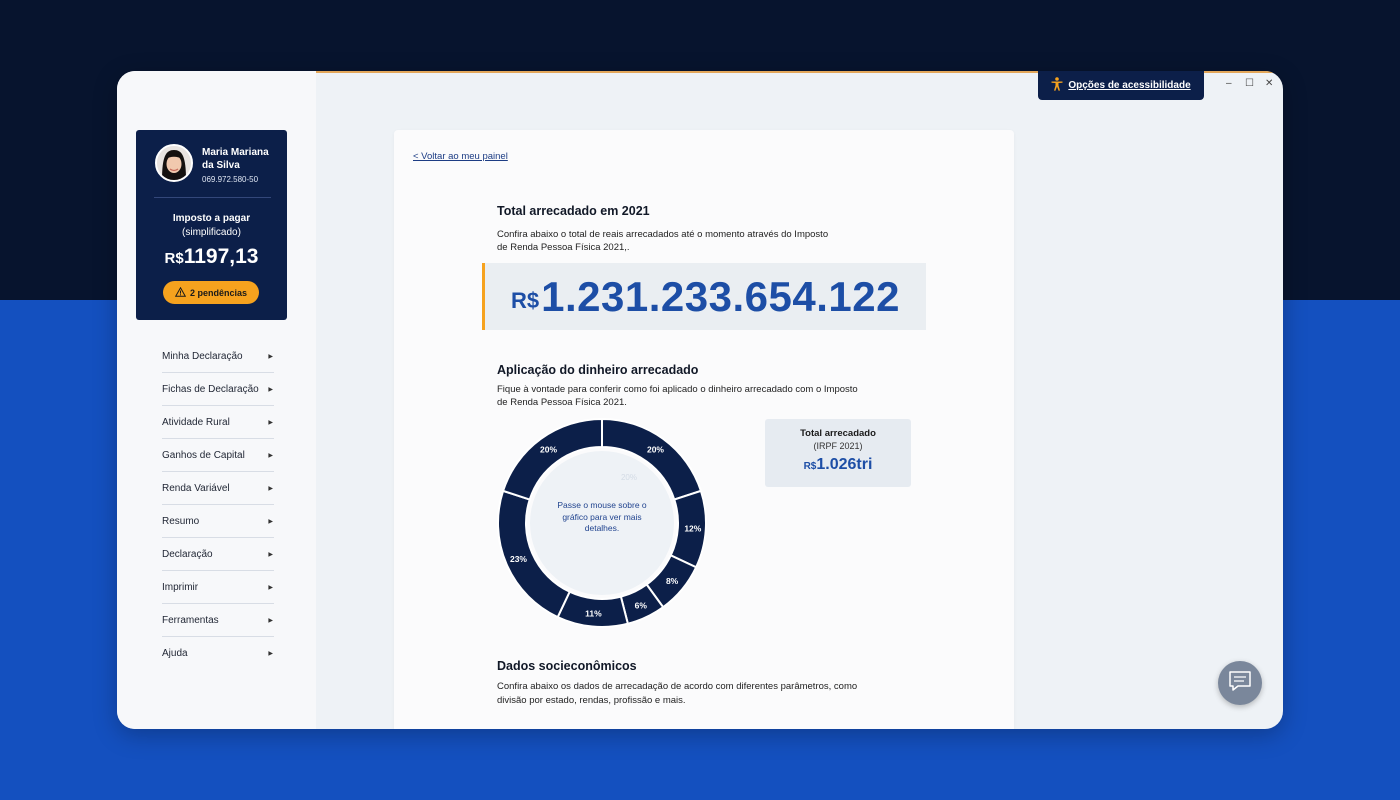 This screenshot has height=800, width=1400. I want to click on menu-item-ferramentas: Ferramentas ▶, so click(218, 620).